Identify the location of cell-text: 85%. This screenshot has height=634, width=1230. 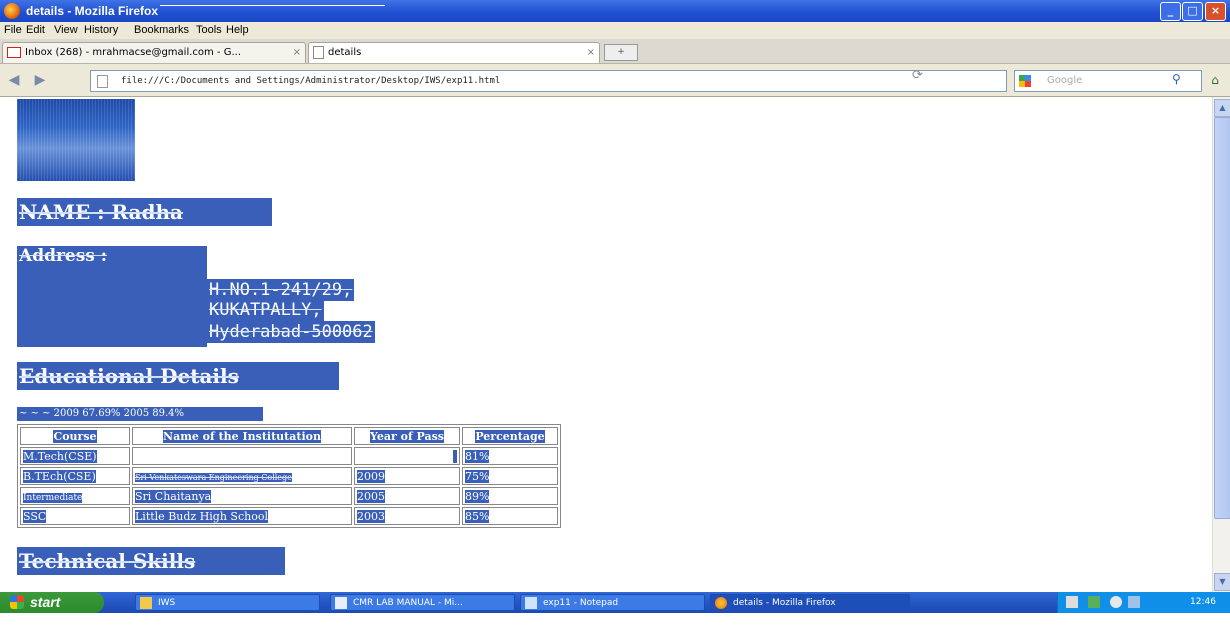
(477, 516).